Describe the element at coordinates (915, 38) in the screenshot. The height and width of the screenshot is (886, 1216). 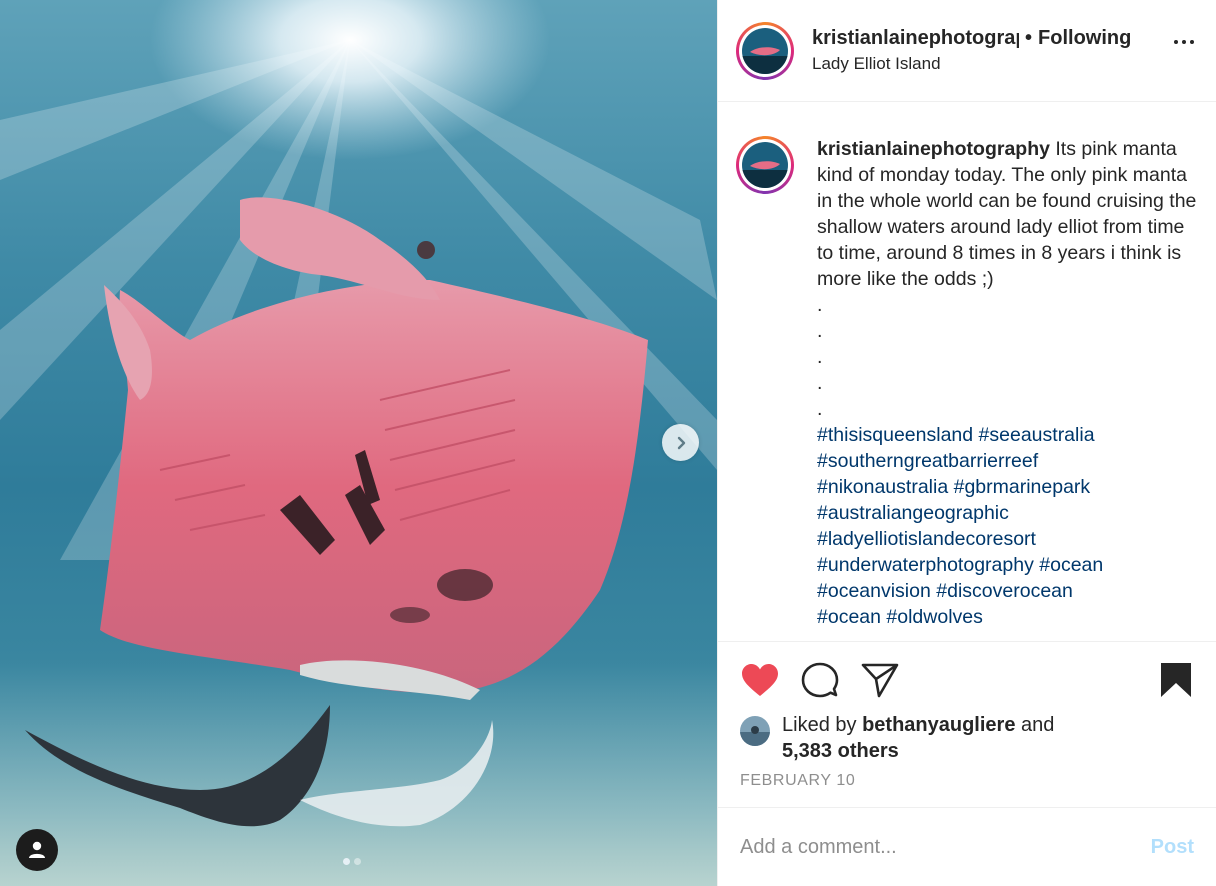
I see `author-username: kristianlainephotography` at that location.